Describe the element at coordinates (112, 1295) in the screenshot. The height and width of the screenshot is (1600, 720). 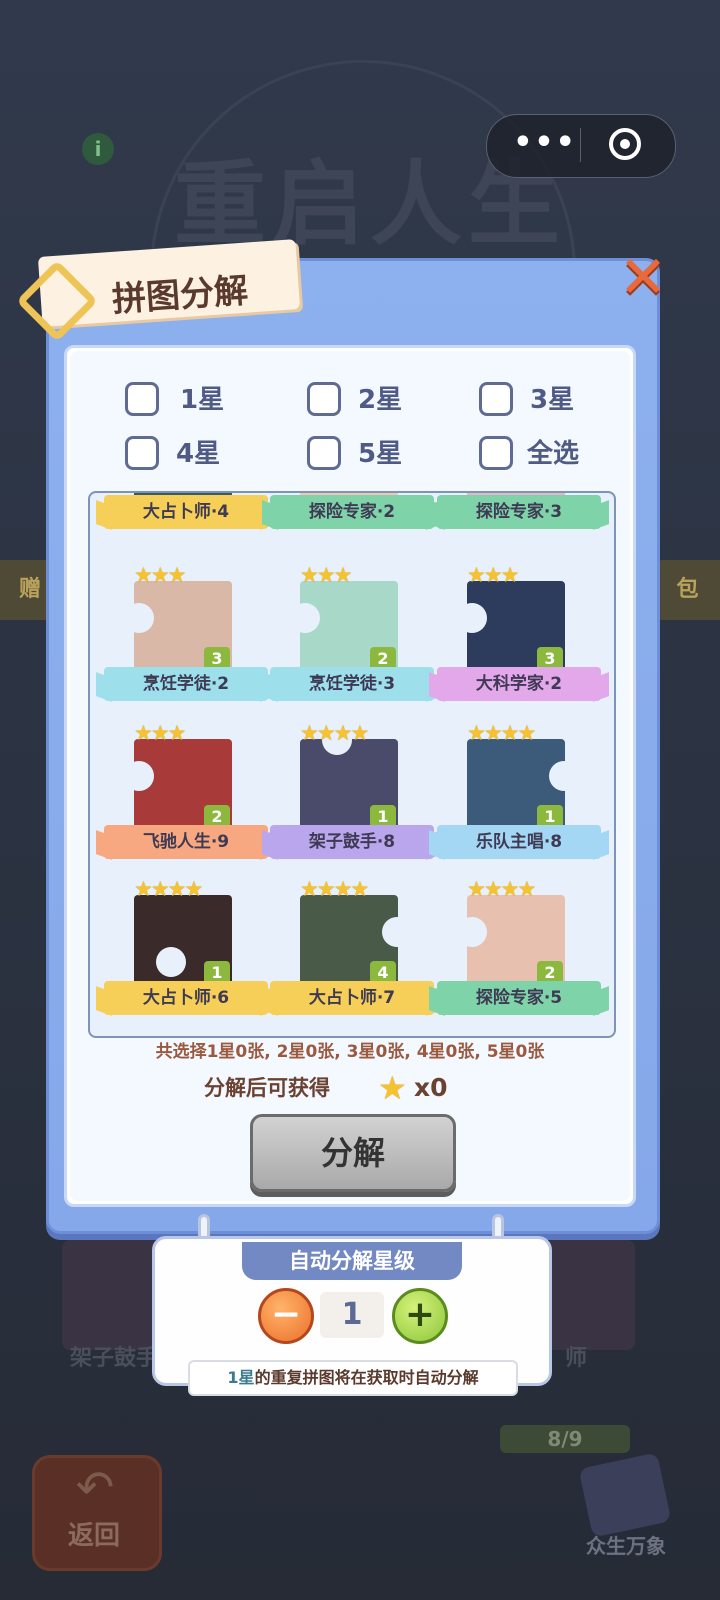
I see `background-card-left` at that location.